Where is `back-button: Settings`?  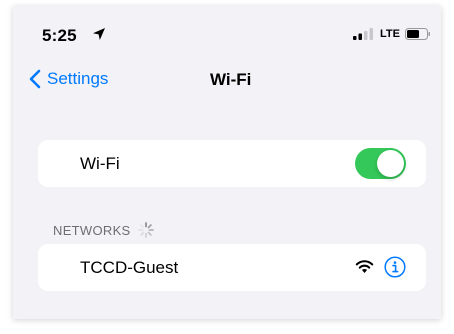 back-button: Settings is located at coordinates (68, 79).